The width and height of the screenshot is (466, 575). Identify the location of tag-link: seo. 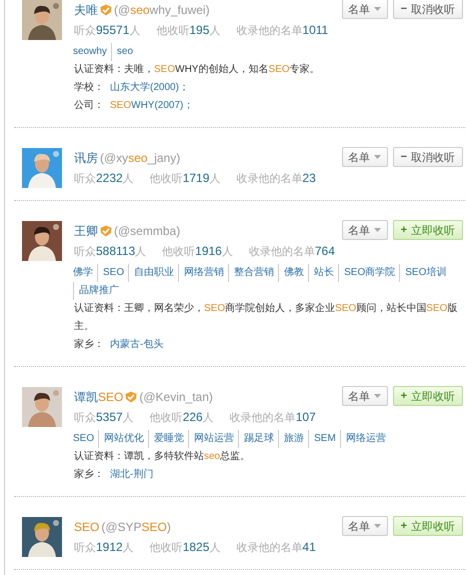
(124, 52).